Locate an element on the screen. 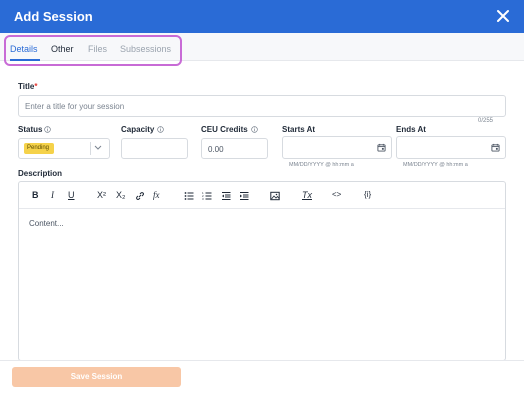  status-select-divider is located at coordinates (90, 148).